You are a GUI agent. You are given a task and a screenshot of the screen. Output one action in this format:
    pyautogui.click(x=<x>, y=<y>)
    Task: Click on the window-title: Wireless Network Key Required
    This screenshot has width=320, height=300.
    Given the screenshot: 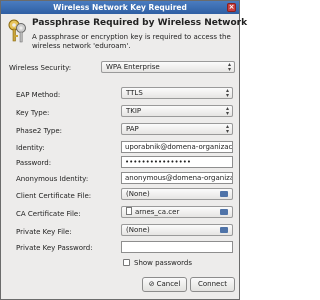 What is the action you would take?
    pyautogui.click(x=120, y=7)
    